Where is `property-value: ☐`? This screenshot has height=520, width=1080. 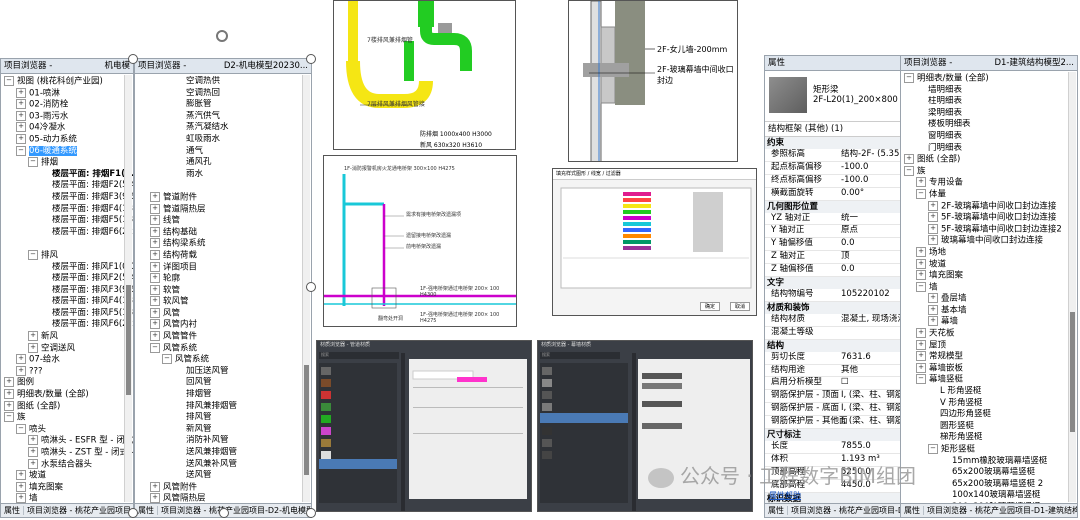
property-value: ☐ is located at coordinates (845, 383).